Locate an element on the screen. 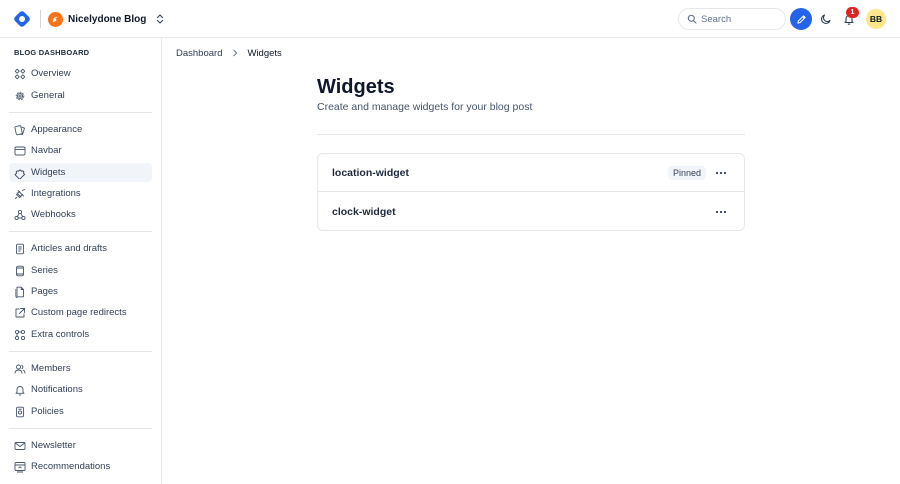 The width and height of the screenshot is (900, 484). sidebar-item-label: Widgets is located at coordinates (48, 172).